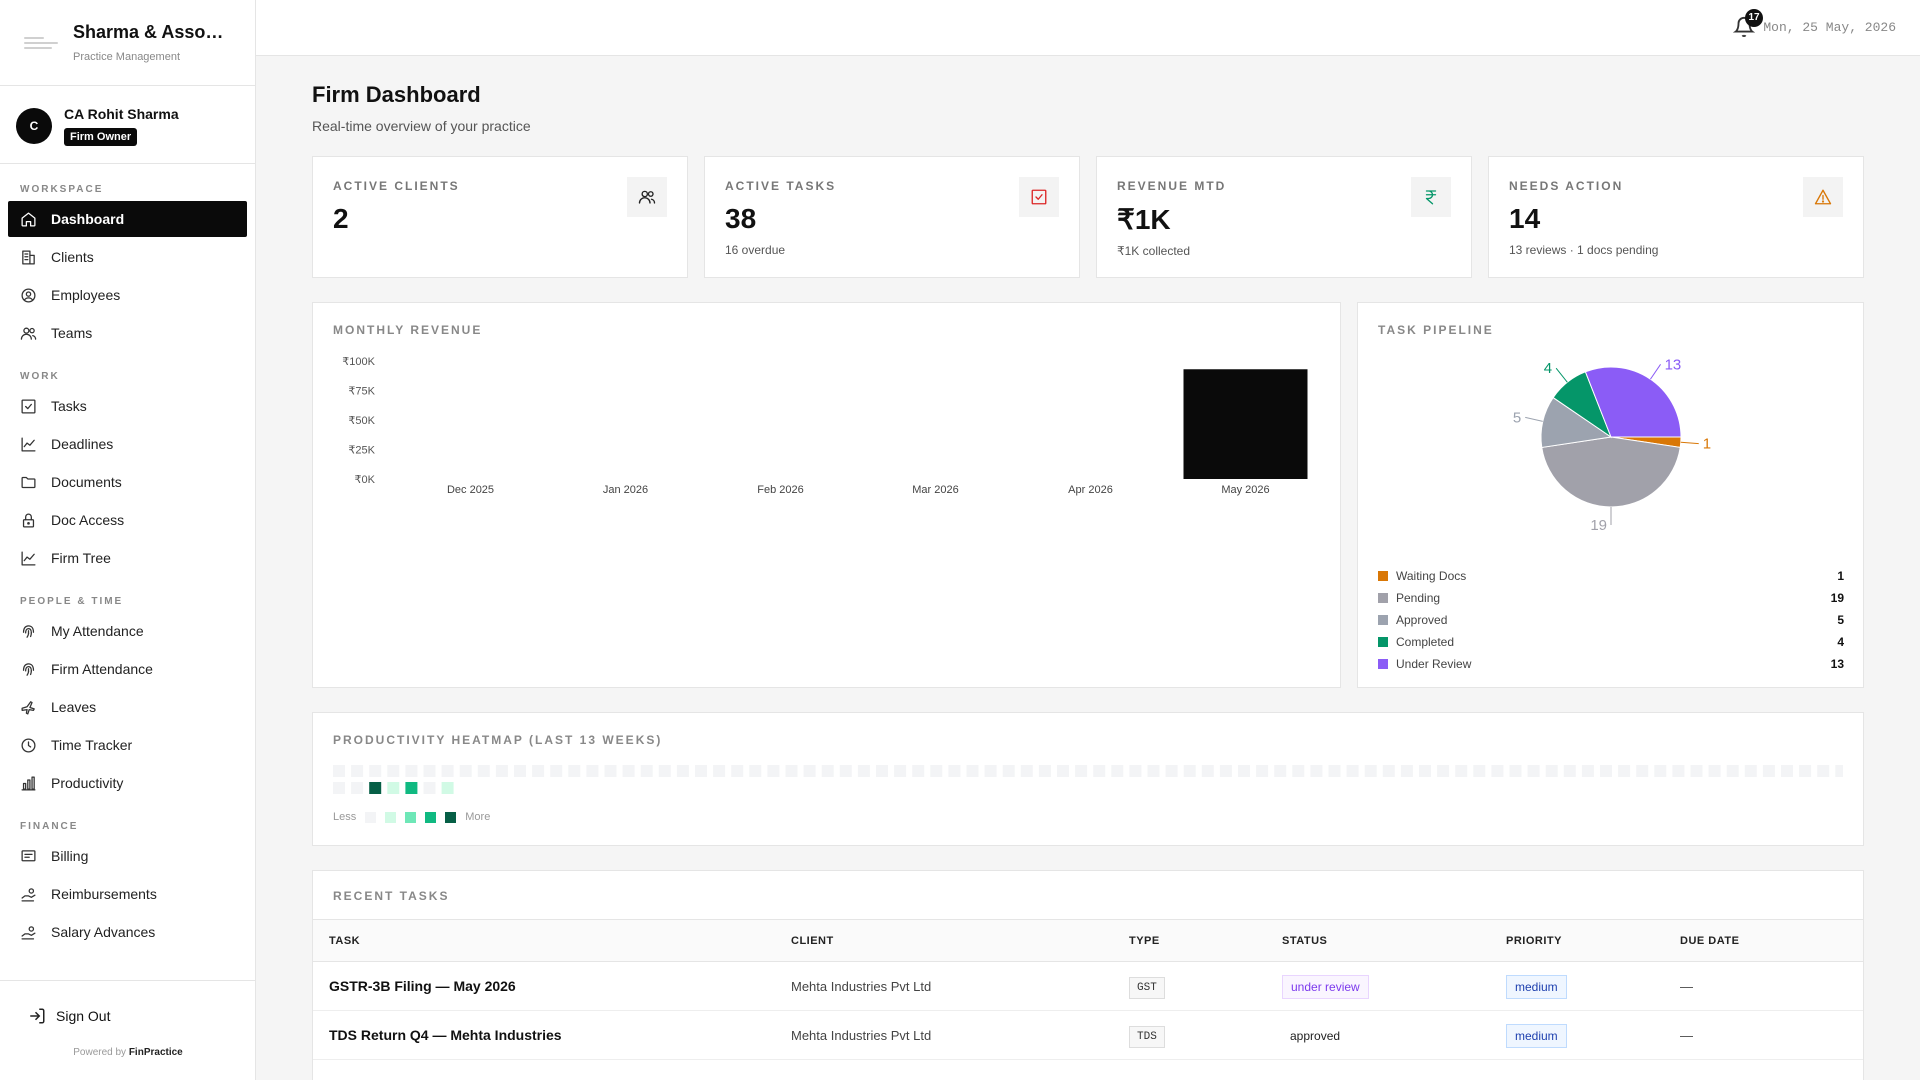  What do you see at coordinates (944, 940) in the screenshot?
I see `column-header: CLIENT` at bounding box center [944, 940].